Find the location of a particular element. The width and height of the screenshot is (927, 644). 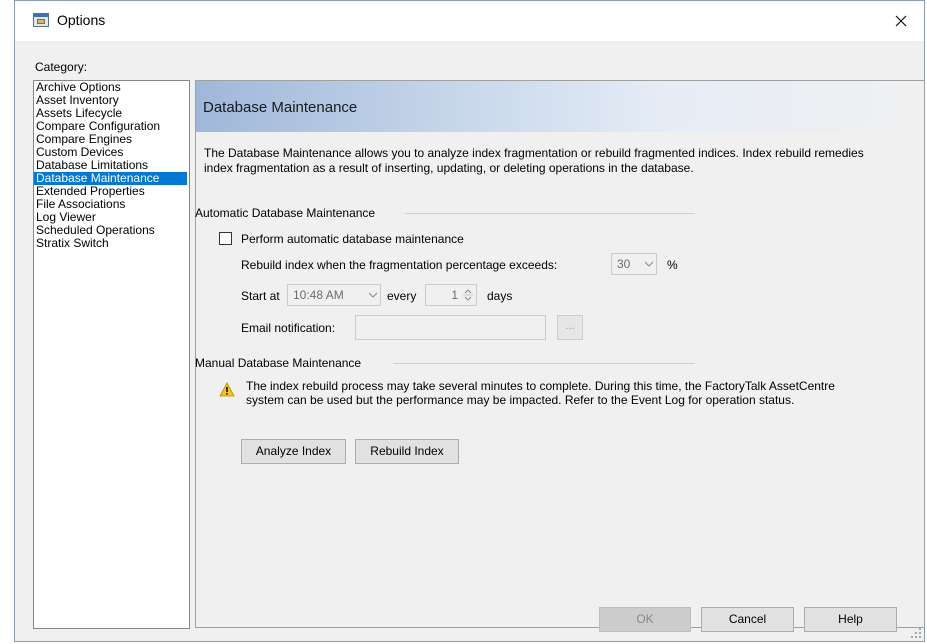

panel-title: Database Maintenance is located at coordinates (280, 107).